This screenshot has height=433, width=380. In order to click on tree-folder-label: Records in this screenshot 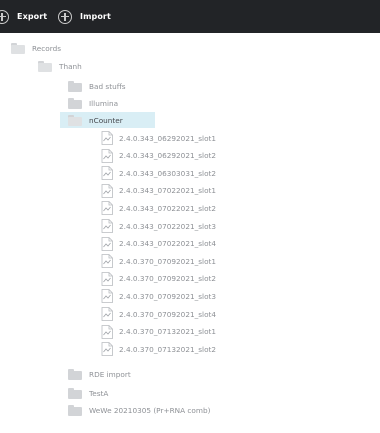, I will do `click(47, 48)`.